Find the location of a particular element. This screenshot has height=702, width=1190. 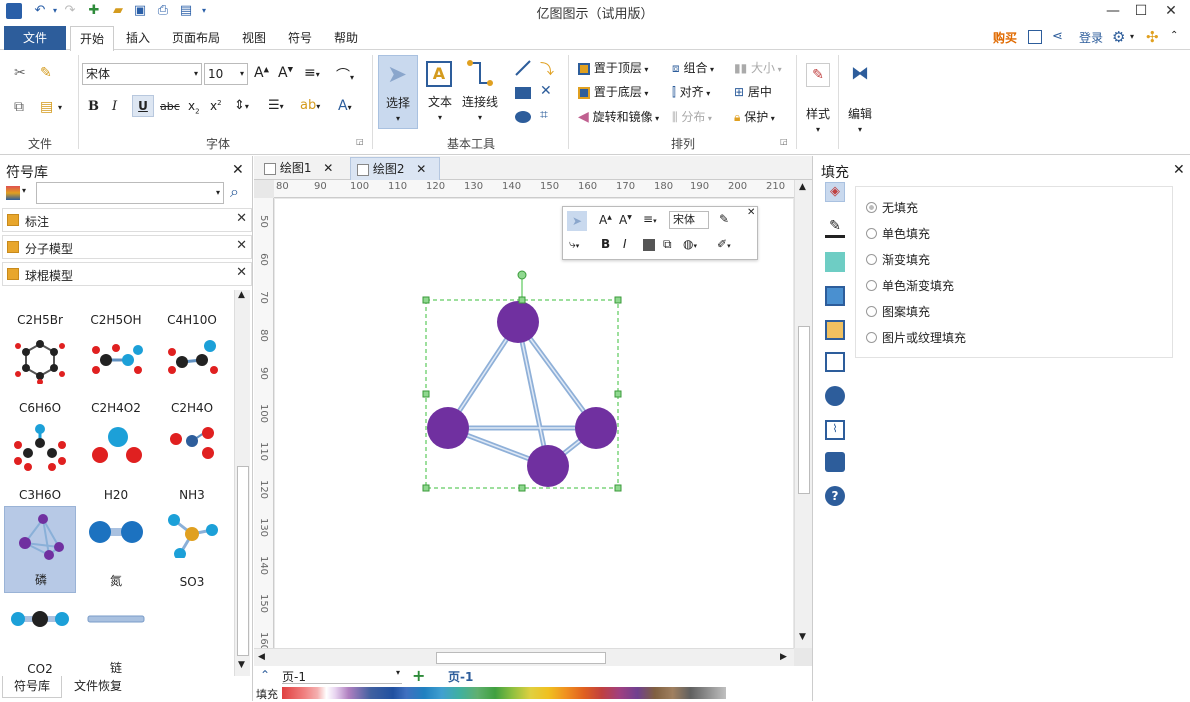

add-page-icon: + is located at coordinates (418, 675).